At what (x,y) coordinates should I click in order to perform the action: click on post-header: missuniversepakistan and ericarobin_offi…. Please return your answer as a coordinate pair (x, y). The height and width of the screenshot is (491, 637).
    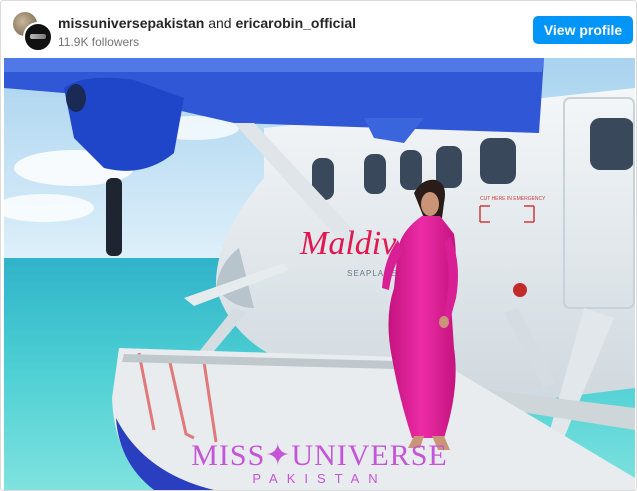
    Looking at the image, I should click on (318, 29).